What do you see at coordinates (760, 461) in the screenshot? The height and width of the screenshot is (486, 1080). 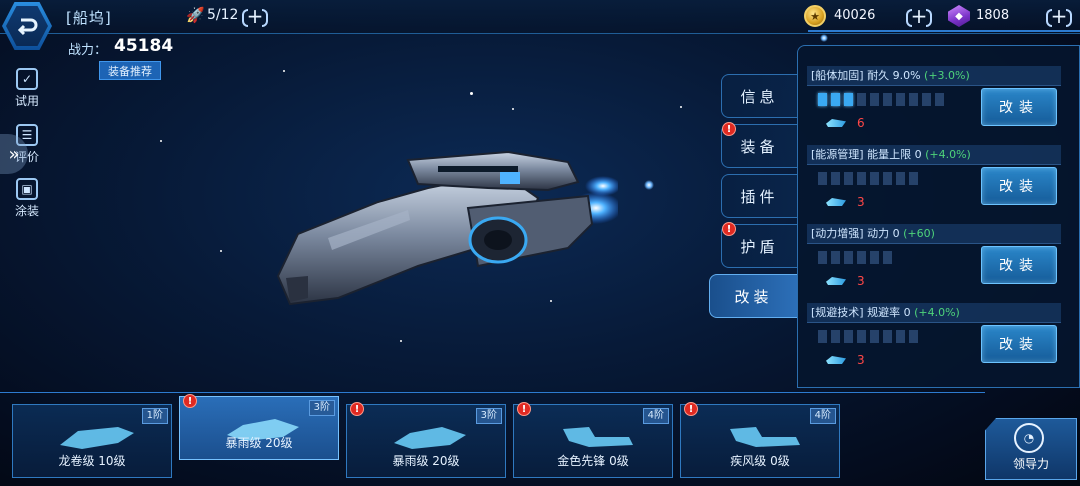 I see `ship-name: 疾风级 0级` at bounding box center [760, 461].